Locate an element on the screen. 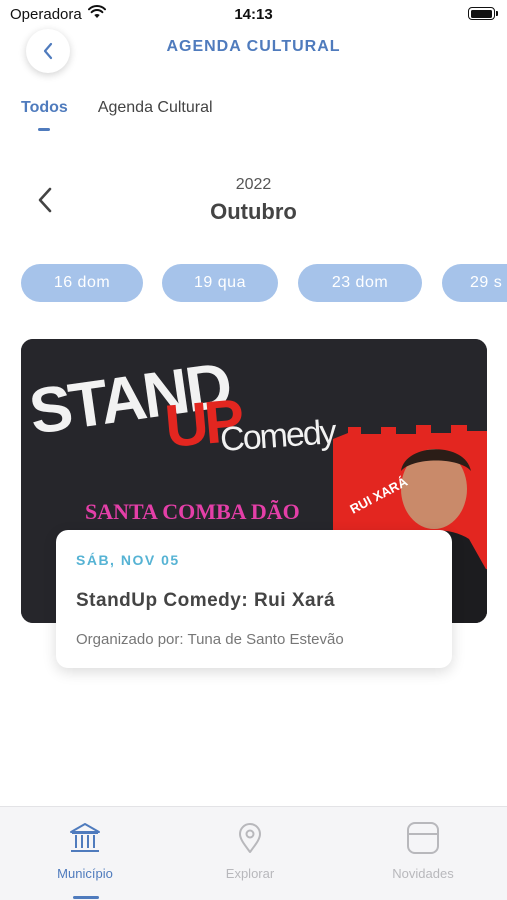 The height and width of the screenshot is (900, 507). date-chip: 23 dom is located at coordinates (360, 283).